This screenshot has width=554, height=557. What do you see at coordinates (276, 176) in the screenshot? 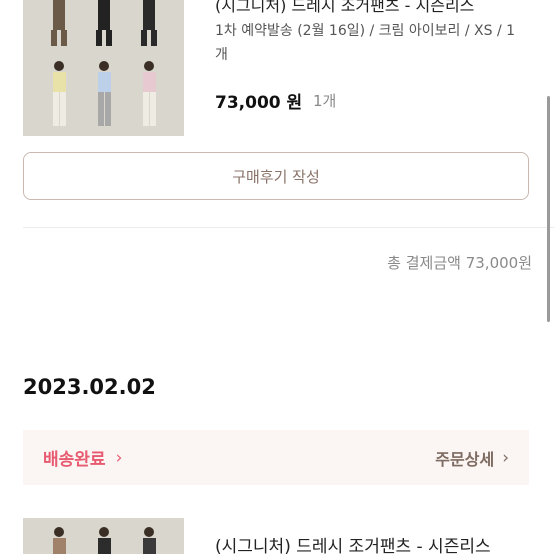
I see `write-review-button: 구매후기 작성` at bounding box center [276, 176].